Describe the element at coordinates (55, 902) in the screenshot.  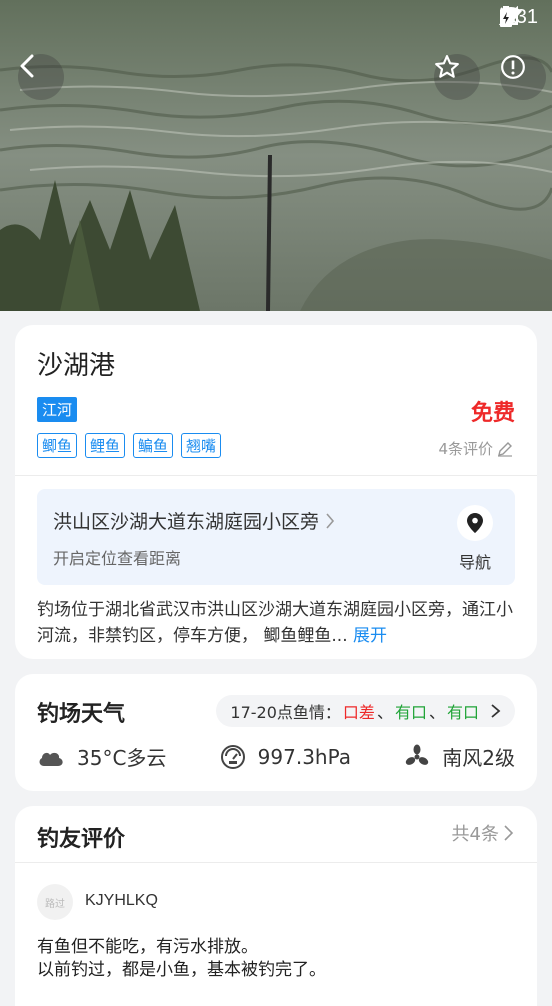
I see `avatar: 路过` at that location.